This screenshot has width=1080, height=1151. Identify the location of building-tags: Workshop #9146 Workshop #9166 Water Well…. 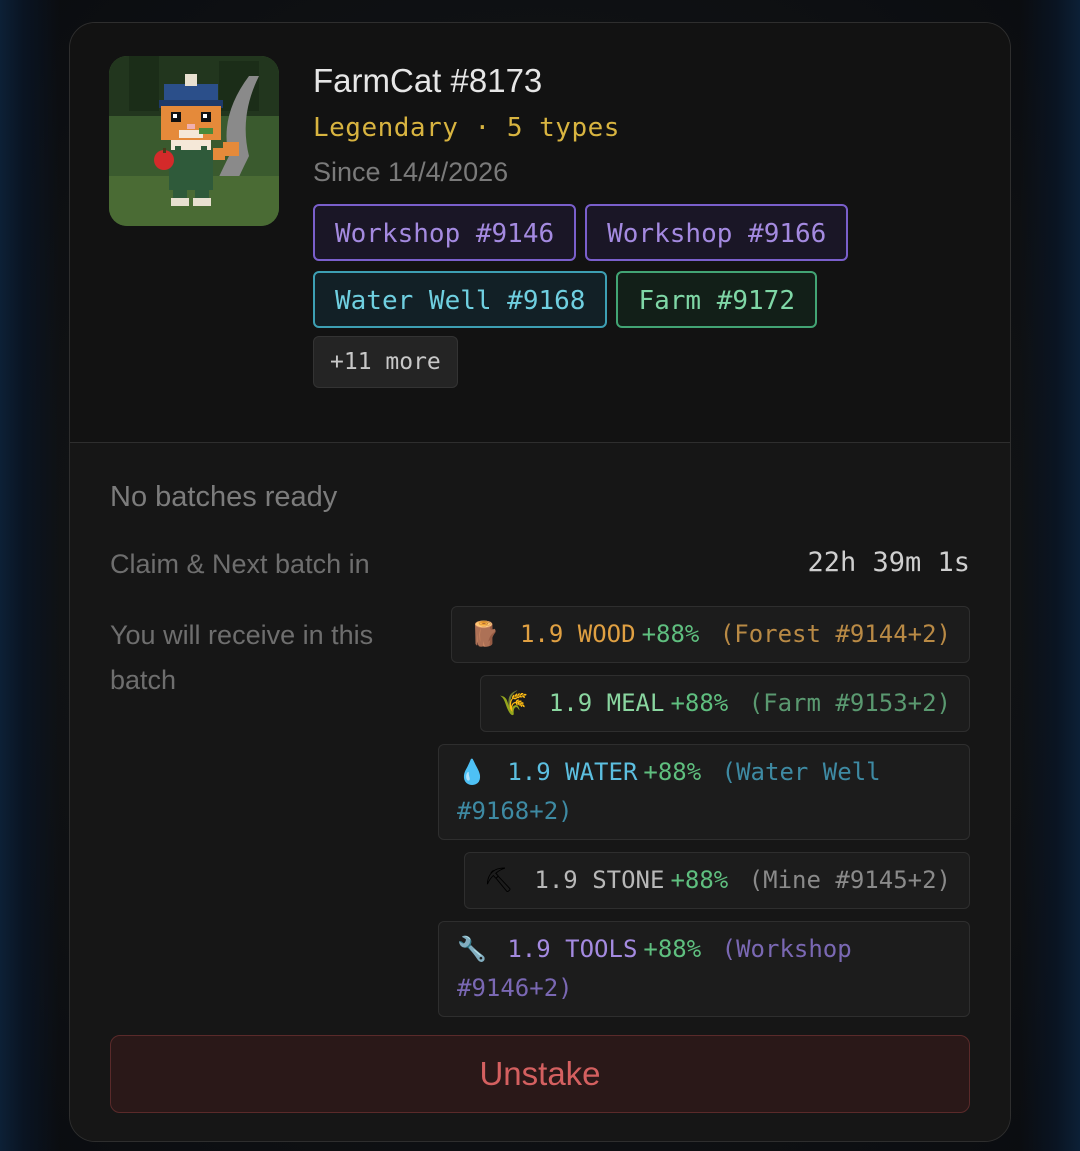
(613, 266).